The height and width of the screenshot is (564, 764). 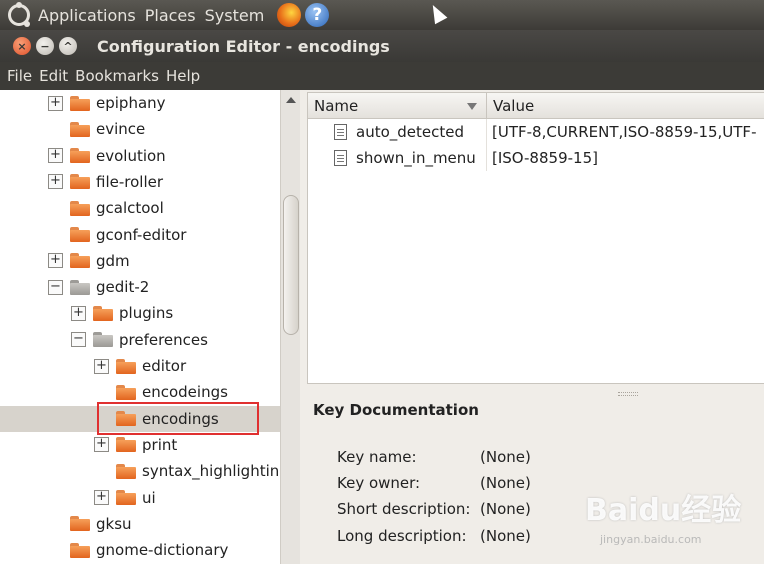 I want to click on menu-file: File, so click(x=19, y=76).